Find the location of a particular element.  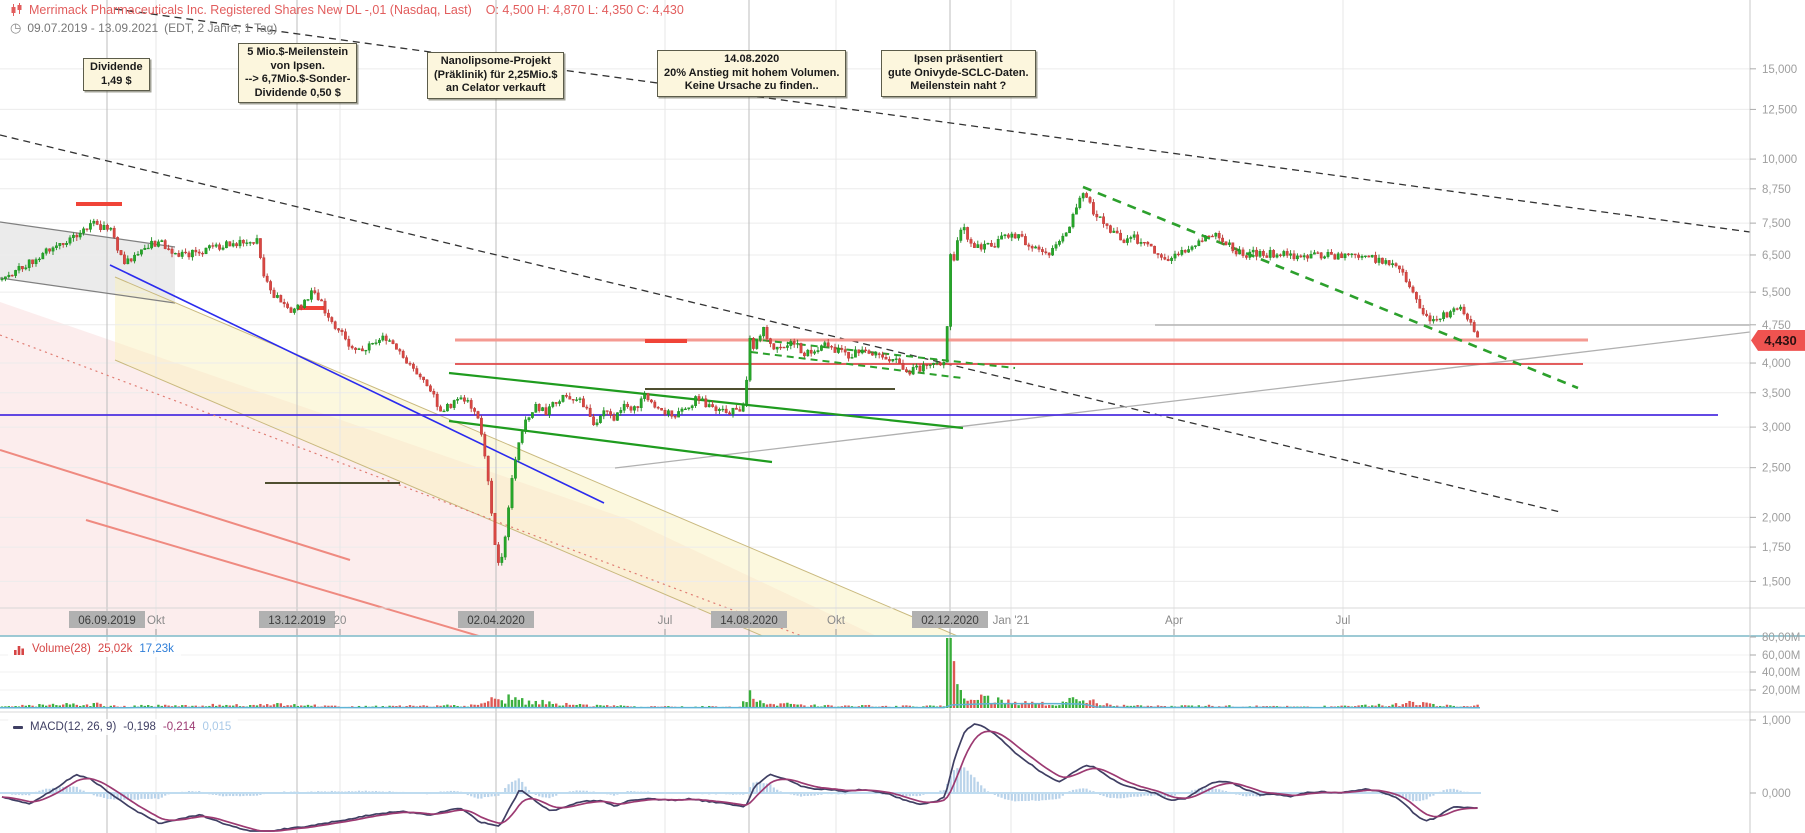

axis-label: 4,000 is located at coordinates (1776, 364).